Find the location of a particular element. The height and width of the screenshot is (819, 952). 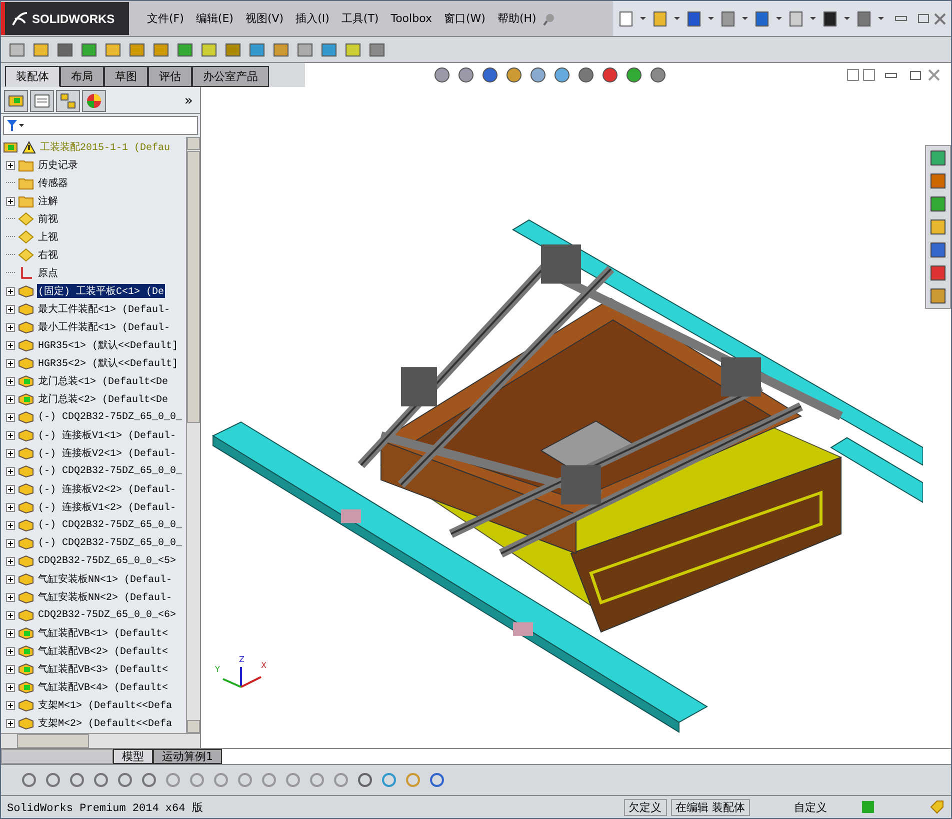

tree-item: HGR35<1> (默认<<Default] is located at coordinates (108, 345).